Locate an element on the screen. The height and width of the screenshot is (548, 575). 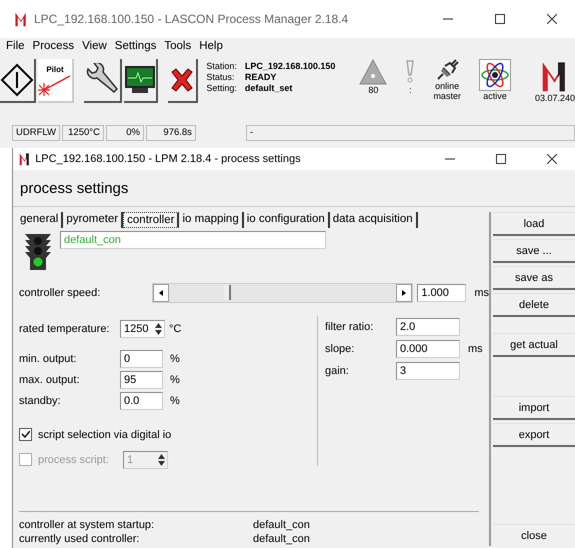
field-label: min. output: is located at coordinates (48, 358).